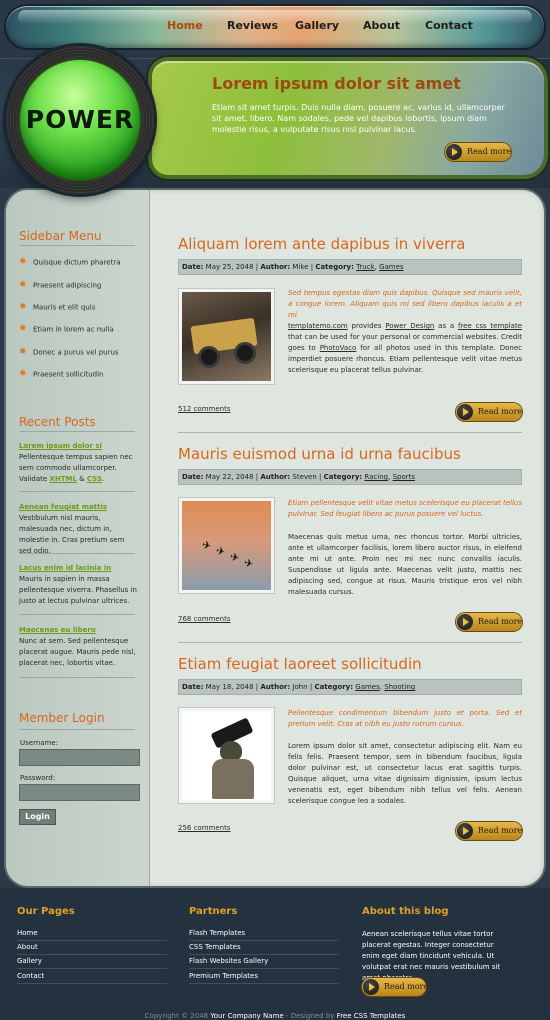  What do you see at coordinates (103, 479) in the screenshot?
I see `period: .` at bounding box center [103, 479].